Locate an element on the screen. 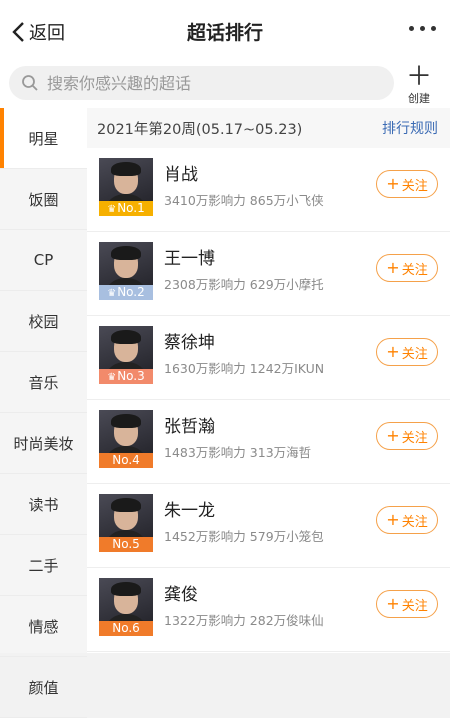 The width and height of the screenshot is (450, 718). rank-label: No.1 is located at coordinates (131, 208).